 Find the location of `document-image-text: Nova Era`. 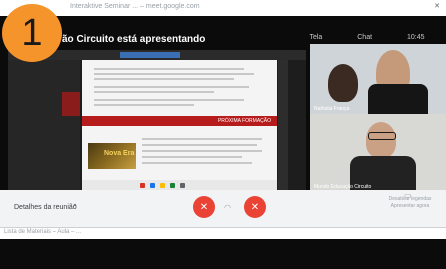

document-image-text: Nova Era is located at coordinates (119, 153).